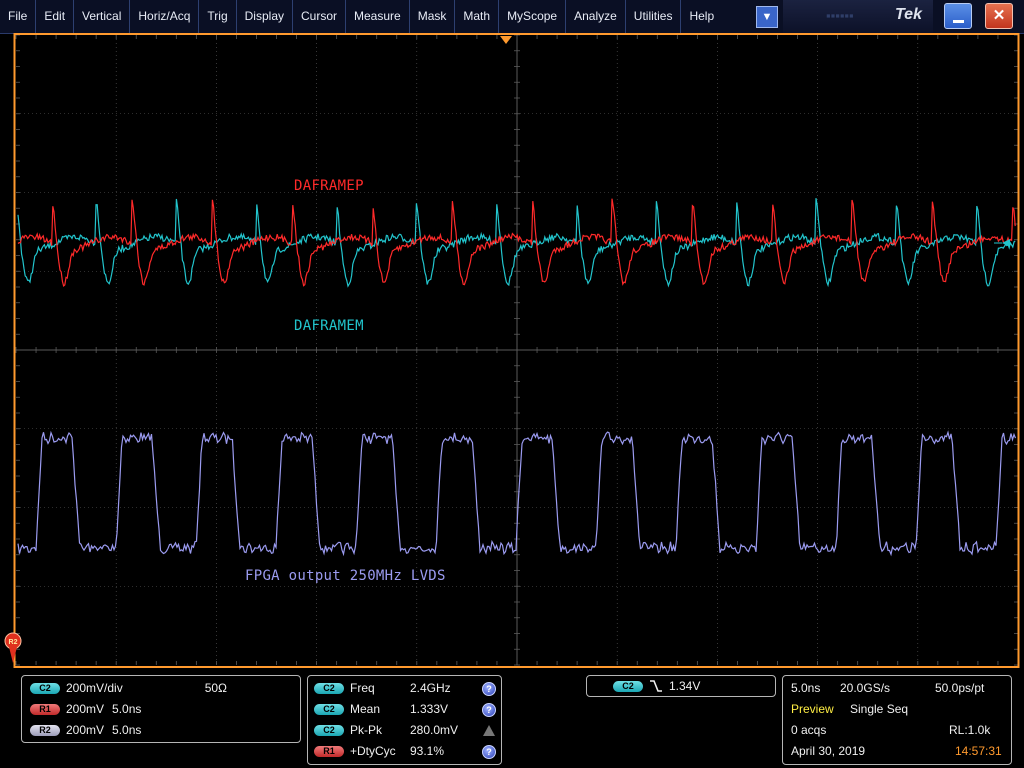 Image resolution: width=1024 pixels, height=768 pixels. I want to click on c2-readout: C2 200mV/div 50Ω, so click(128, 688).